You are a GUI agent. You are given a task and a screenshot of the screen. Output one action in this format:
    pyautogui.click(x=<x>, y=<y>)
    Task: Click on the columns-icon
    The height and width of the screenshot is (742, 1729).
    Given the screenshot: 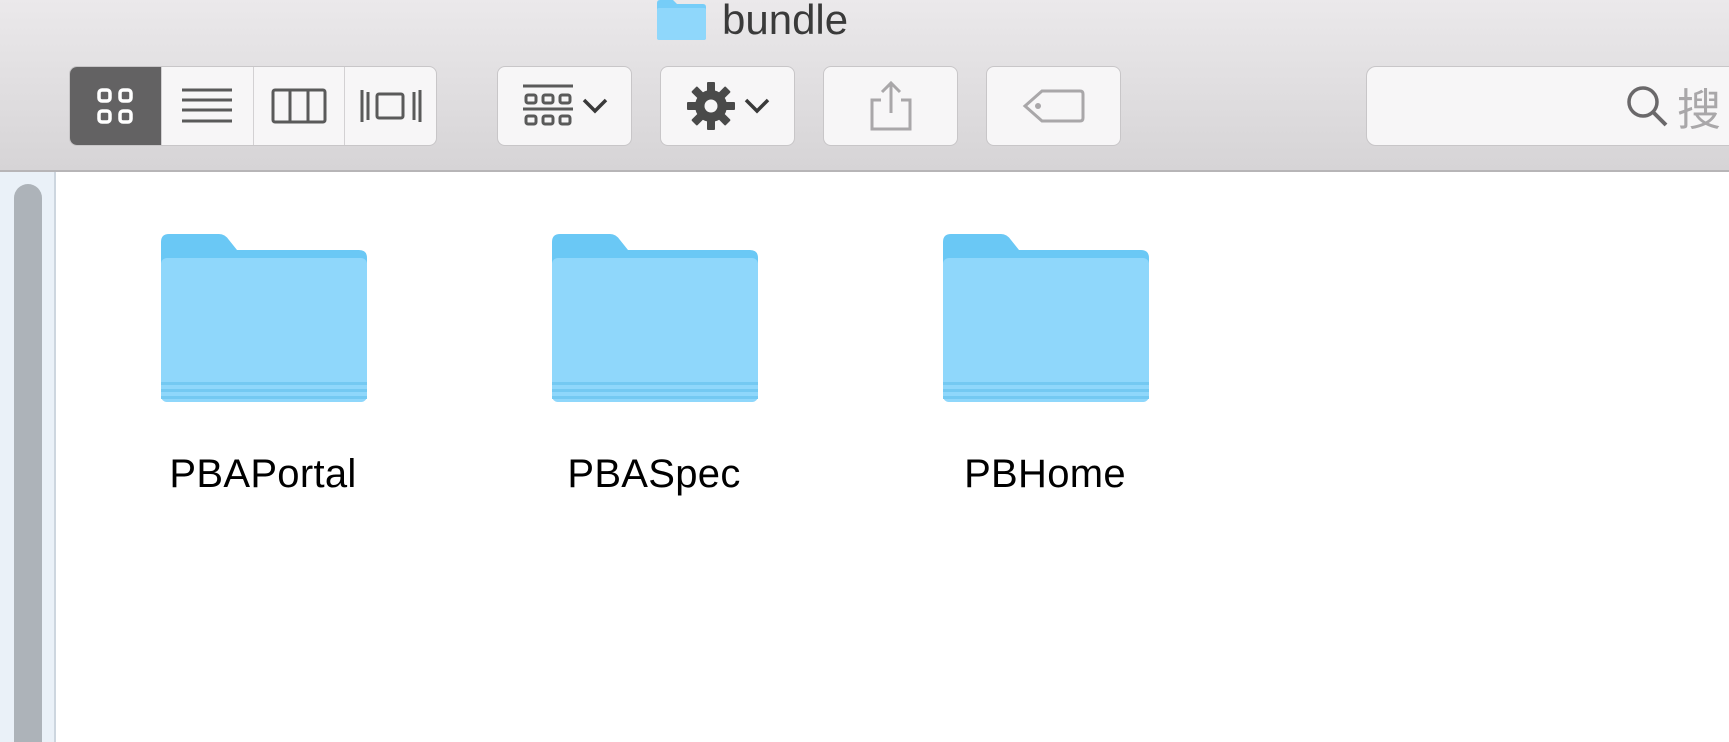 What is the action you would take?
    pyautogui.click(x=299, y=106)
    